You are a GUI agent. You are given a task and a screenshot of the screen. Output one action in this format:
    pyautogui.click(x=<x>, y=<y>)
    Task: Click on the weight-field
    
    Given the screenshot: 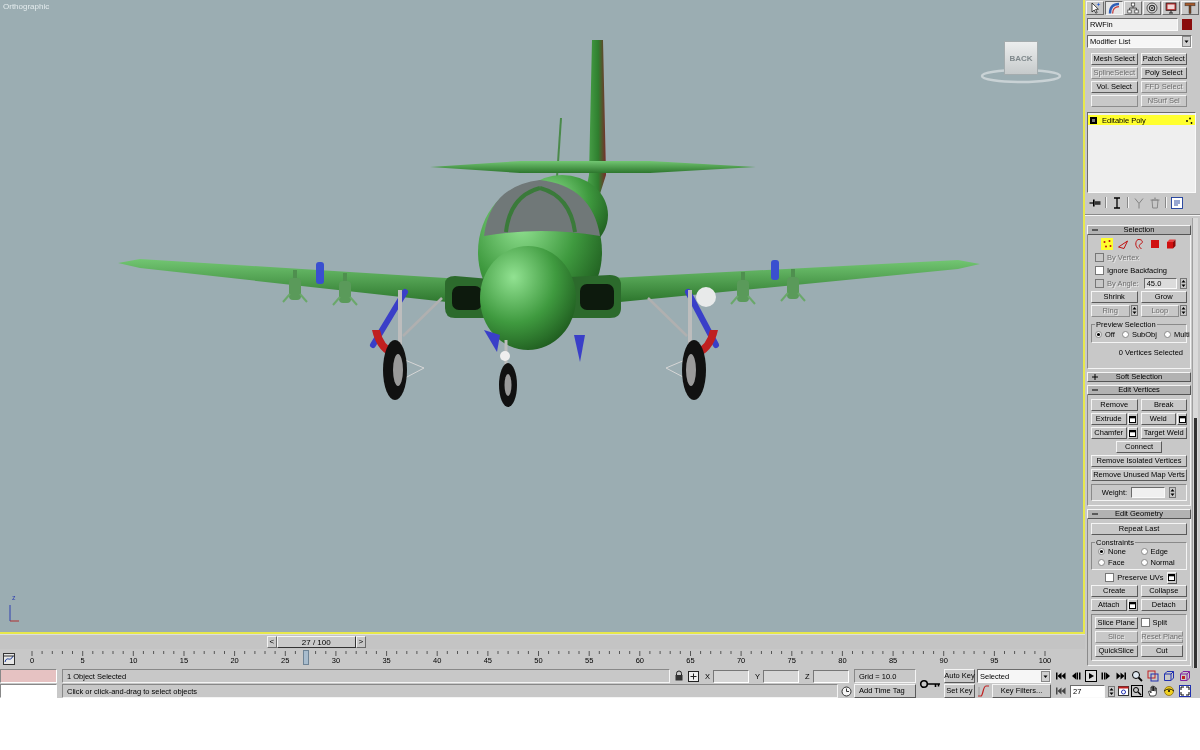 What is the action you would take?
    pyautogui.click(x=1148, y=492)
    